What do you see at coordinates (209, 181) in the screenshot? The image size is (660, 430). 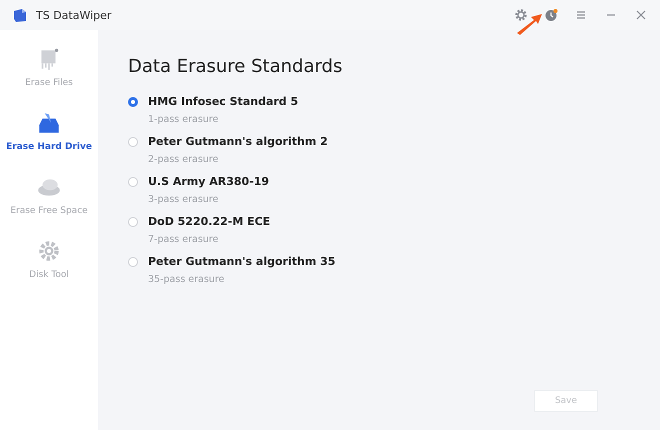 I see `option-label: U.S Army AR380-19` at bounding box center [209, 181].